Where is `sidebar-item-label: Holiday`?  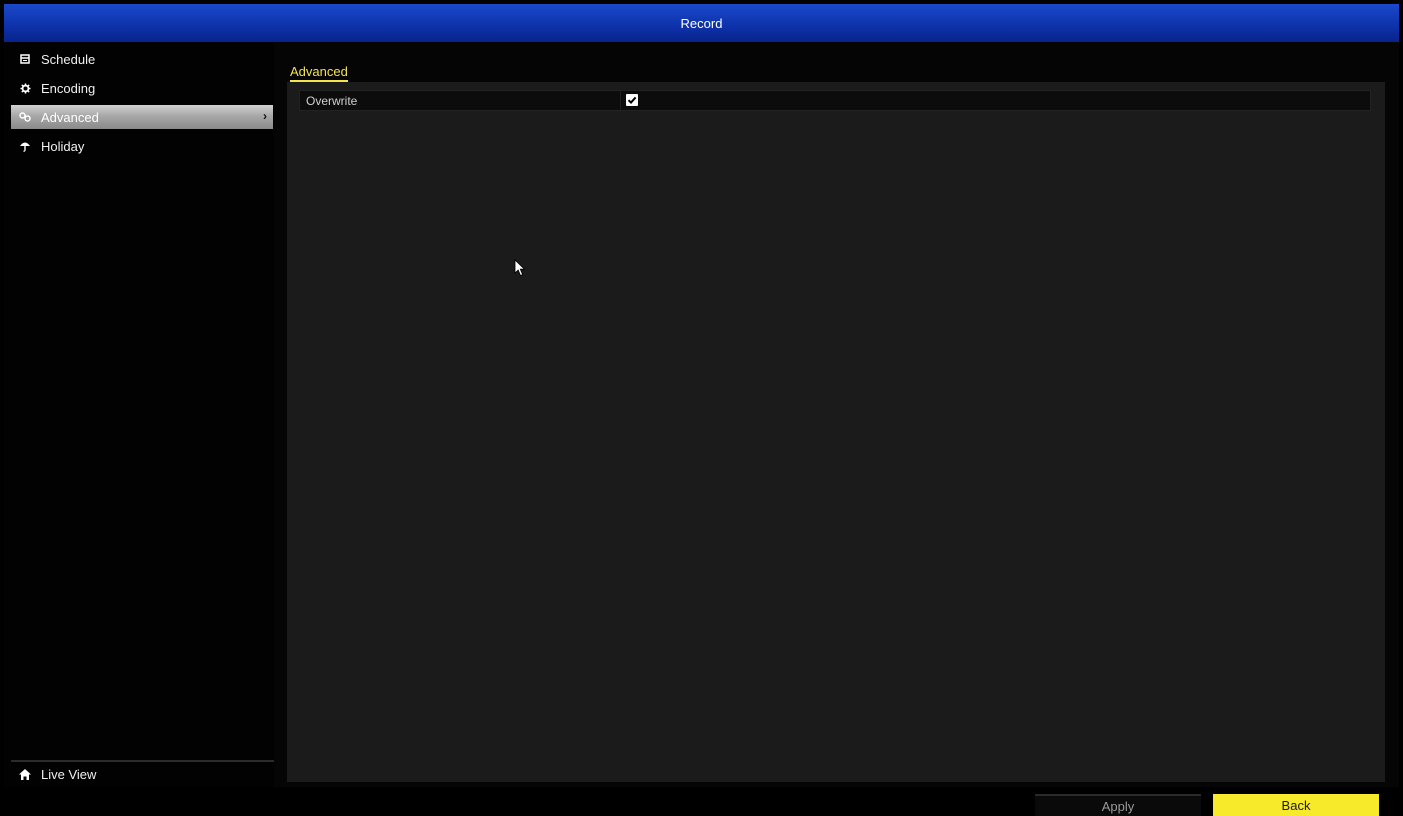
sidebar-item-label: Holiday is located at coordinates (63, 146).